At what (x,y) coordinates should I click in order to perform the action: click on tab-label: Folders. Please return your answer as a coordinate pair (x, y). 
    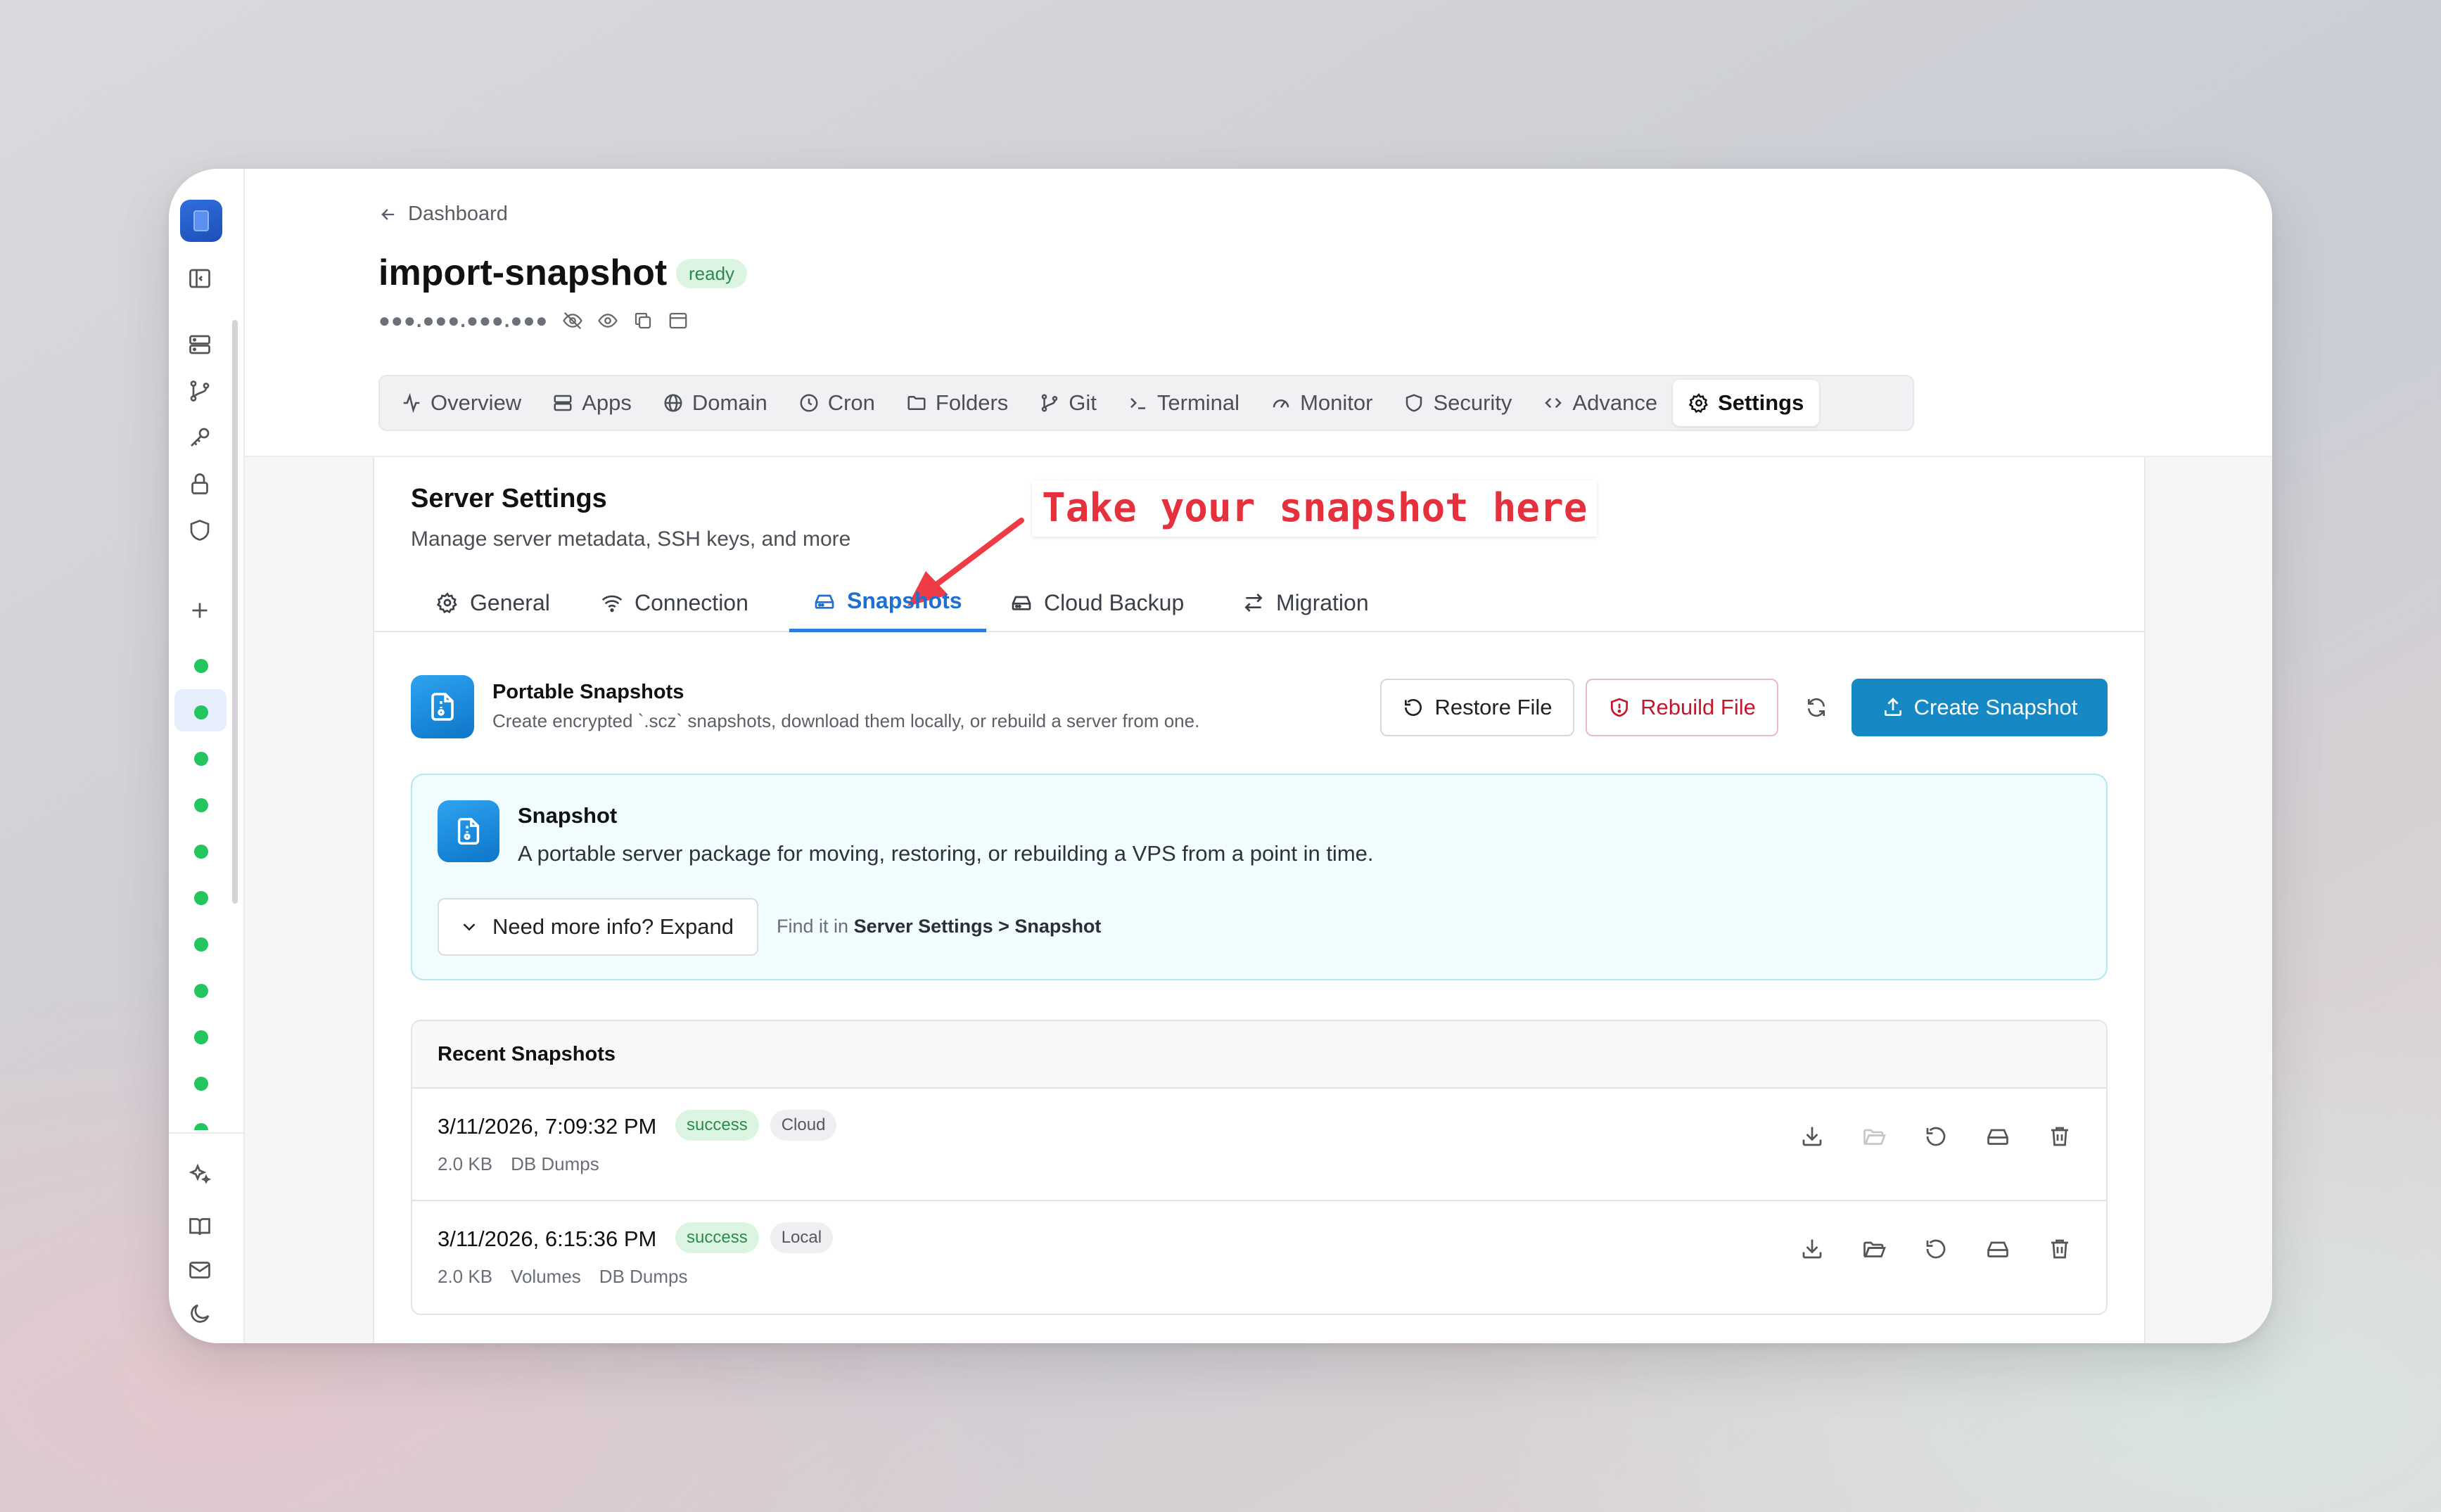
    Looking at the image, I should click on (972, 402).